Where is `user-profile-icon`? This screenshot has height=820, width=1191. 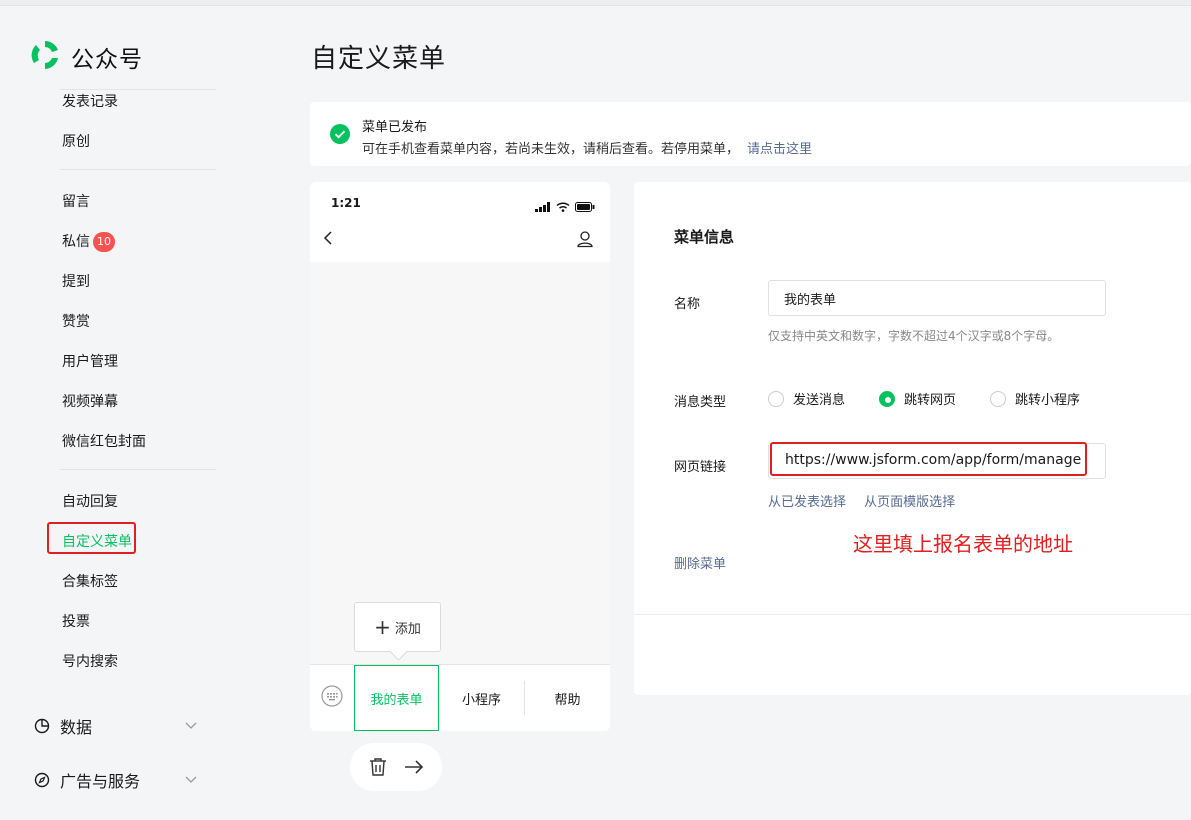 user-profile-icon is located at coordinates (585, 241).